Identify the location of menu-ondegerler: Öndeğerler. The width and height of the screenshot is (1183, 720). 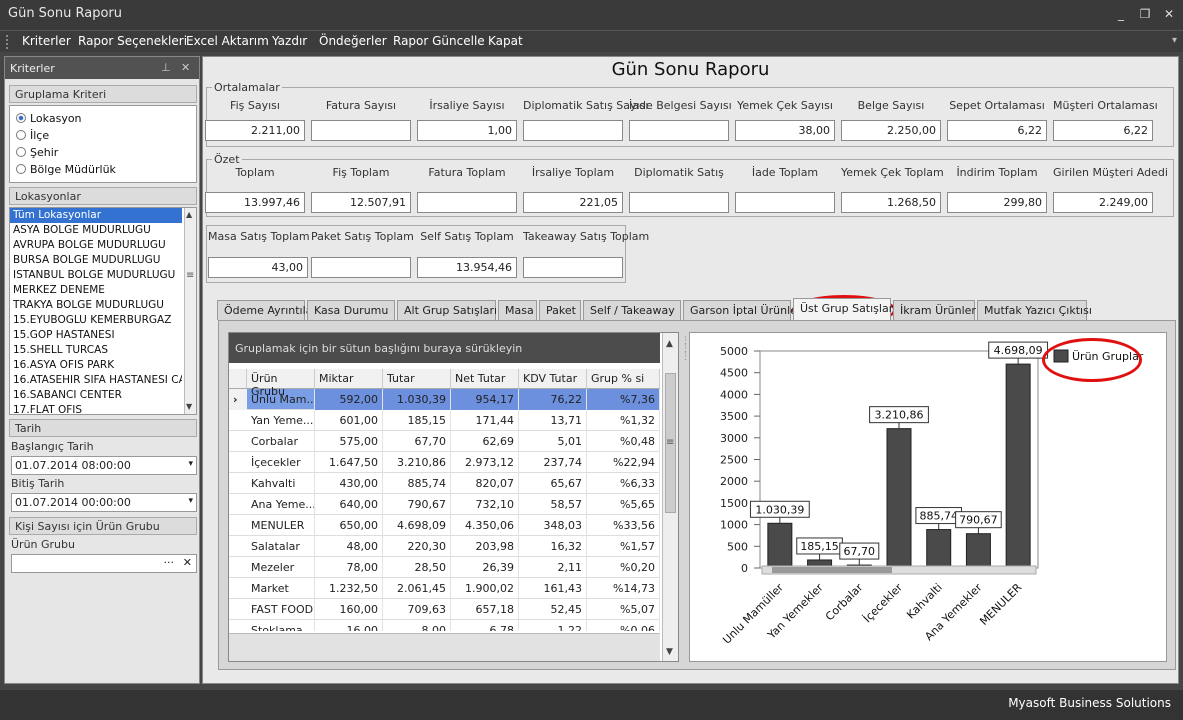
(353, 41).